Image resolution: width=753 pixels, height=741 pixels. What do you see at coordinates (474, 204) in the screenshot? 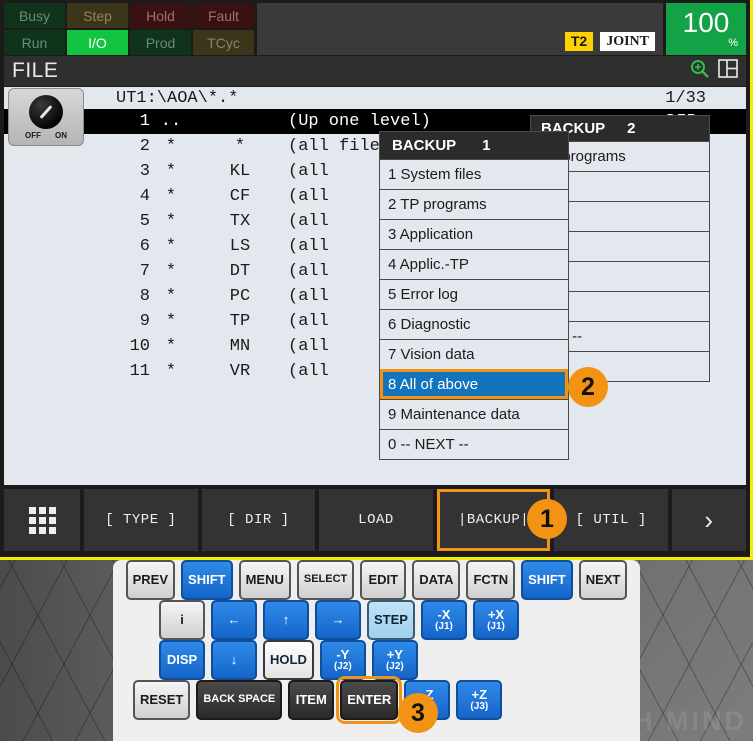
I see `backup-menu-item: 2 TP programs` at bounding box center [474, 204].